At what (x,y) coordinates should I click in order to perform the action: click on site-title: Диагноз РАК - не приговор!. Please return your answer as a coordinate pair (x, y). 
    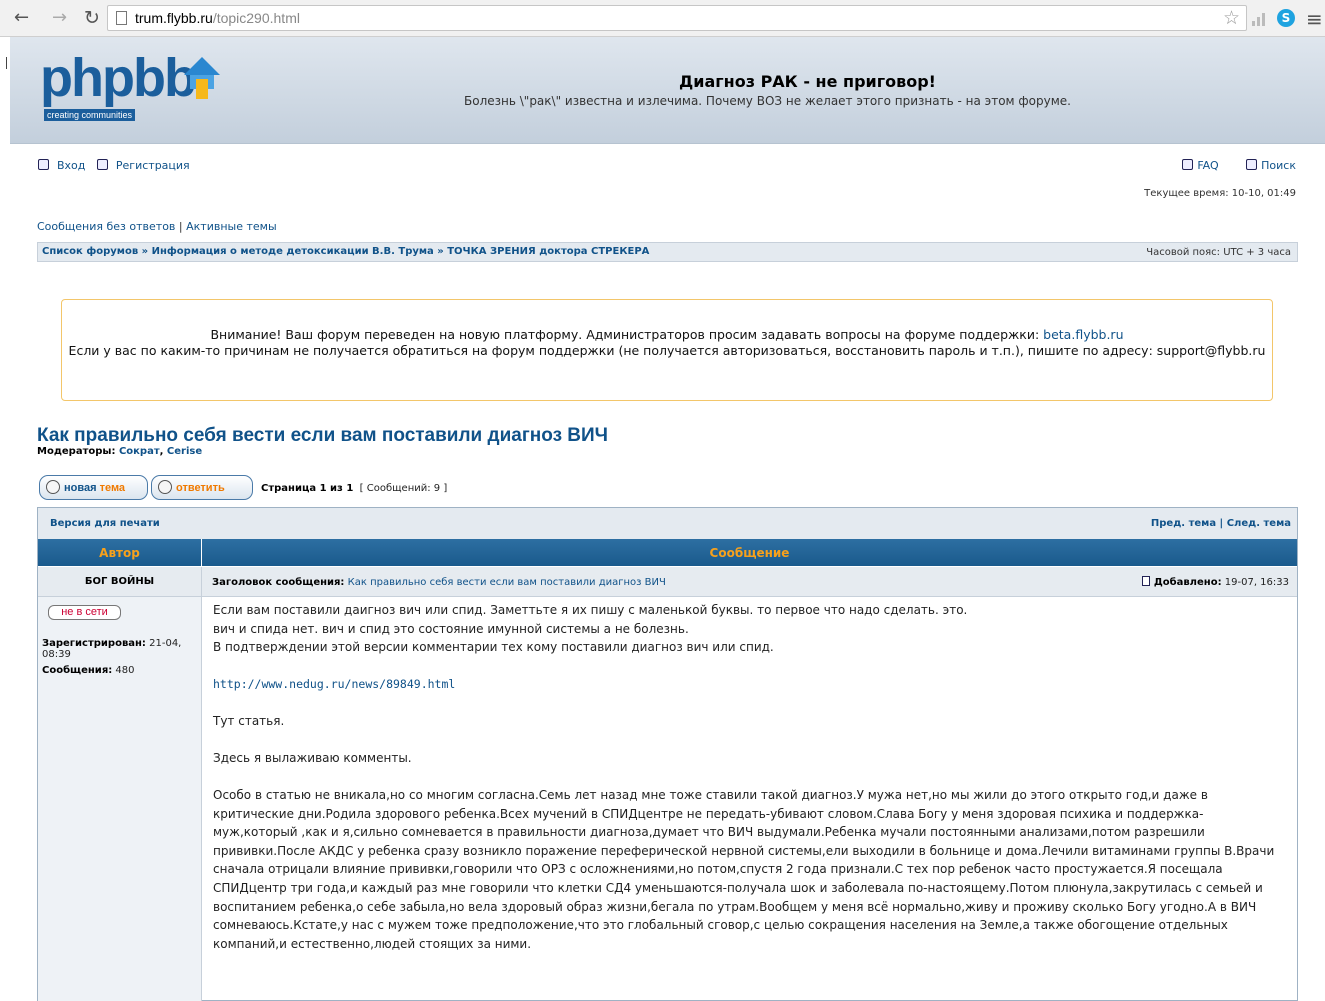
    Looking at the image, I should click on (807, 81).